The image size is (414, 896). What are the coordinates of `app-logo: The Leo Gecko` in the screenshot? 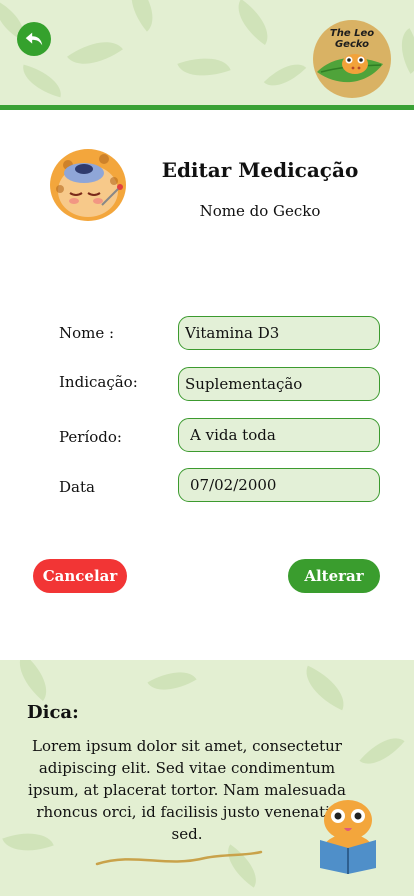 It's located at (352, 59).